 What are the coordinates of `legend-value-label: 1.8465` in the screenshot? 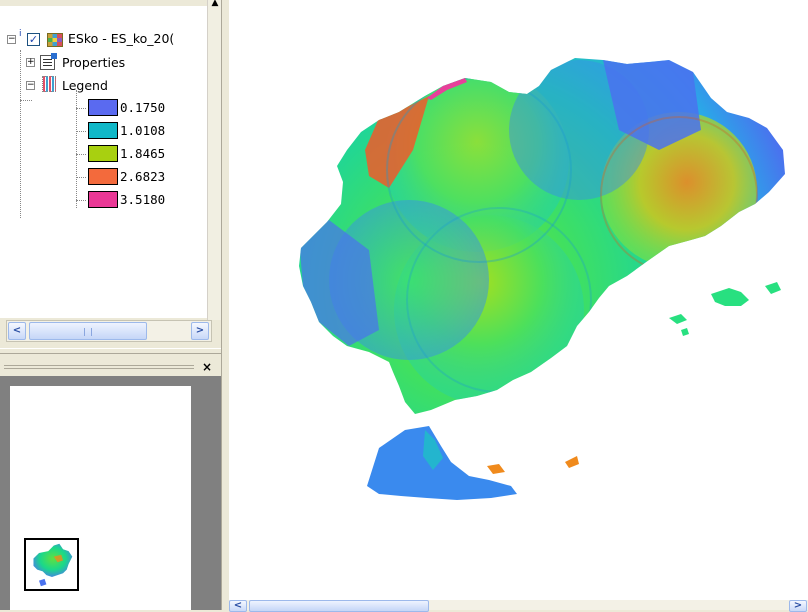 It's located at (143, 153).